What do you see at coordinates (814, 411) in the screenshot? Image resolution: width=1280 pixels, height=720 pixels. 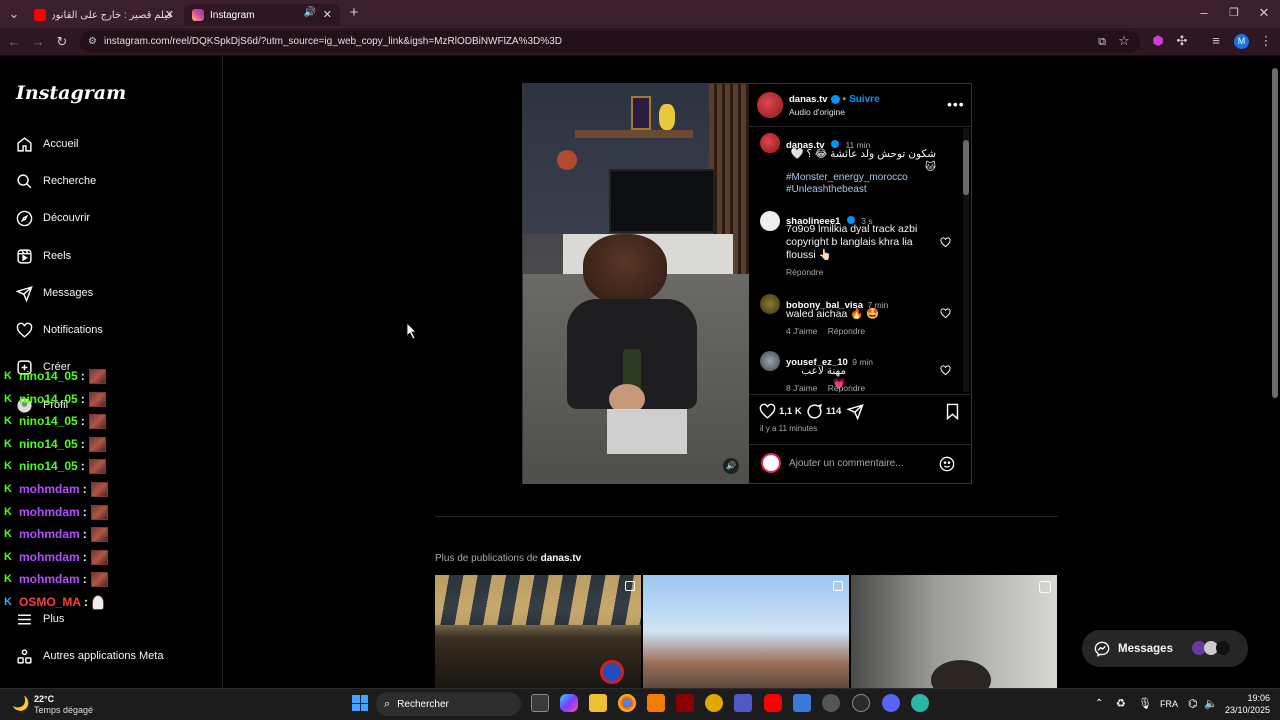 I see `comment-bubble-icon` at bounding box center [814, 411].